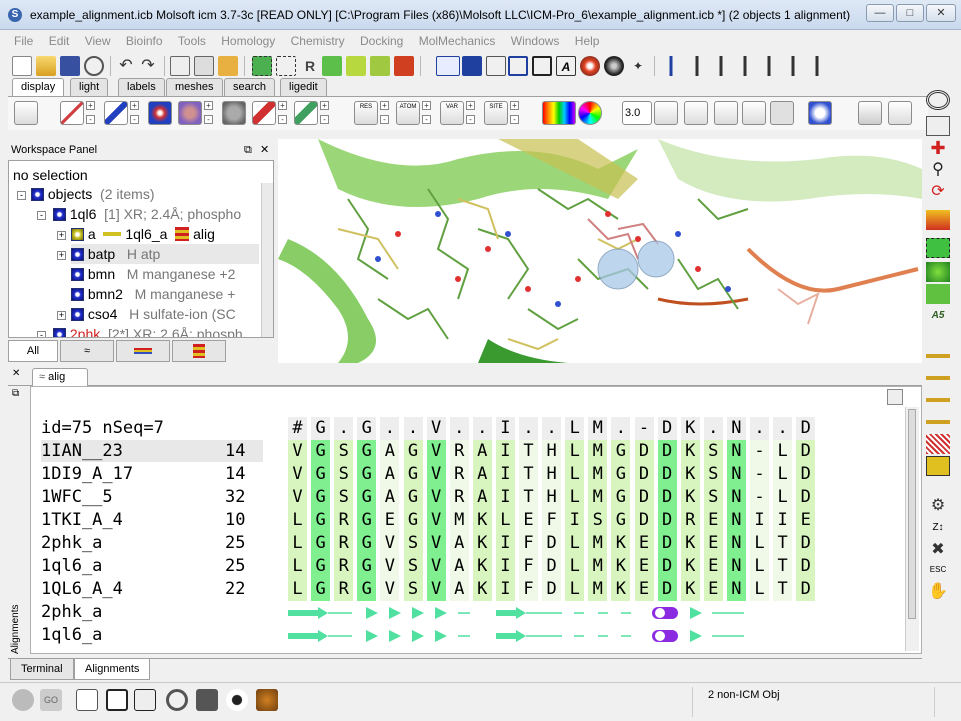 This screenshot has height=721, width=961. I want to click on save-view-icon, so click(870, 113).